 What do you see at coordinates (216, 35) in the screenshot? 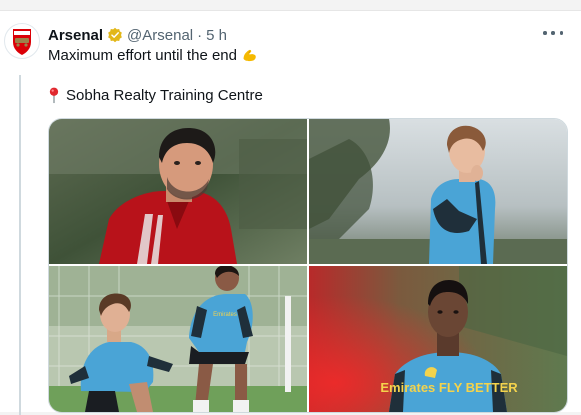
I see `timestamp: 5 h` at bounding box center [216, 35].